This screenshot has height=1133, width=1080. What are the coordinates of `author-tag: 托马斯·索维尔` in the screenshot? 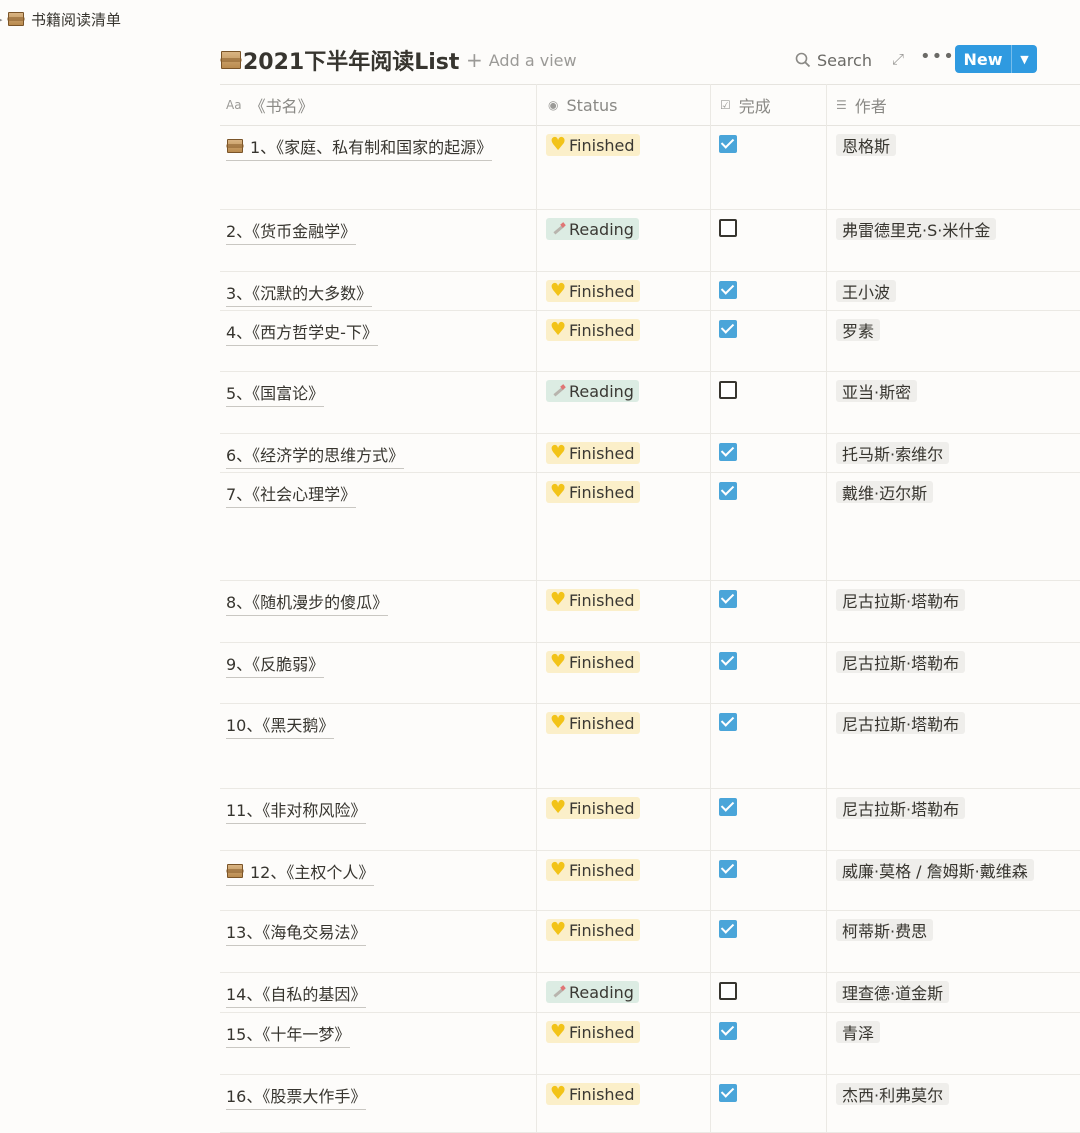 It's located at (893, 453).